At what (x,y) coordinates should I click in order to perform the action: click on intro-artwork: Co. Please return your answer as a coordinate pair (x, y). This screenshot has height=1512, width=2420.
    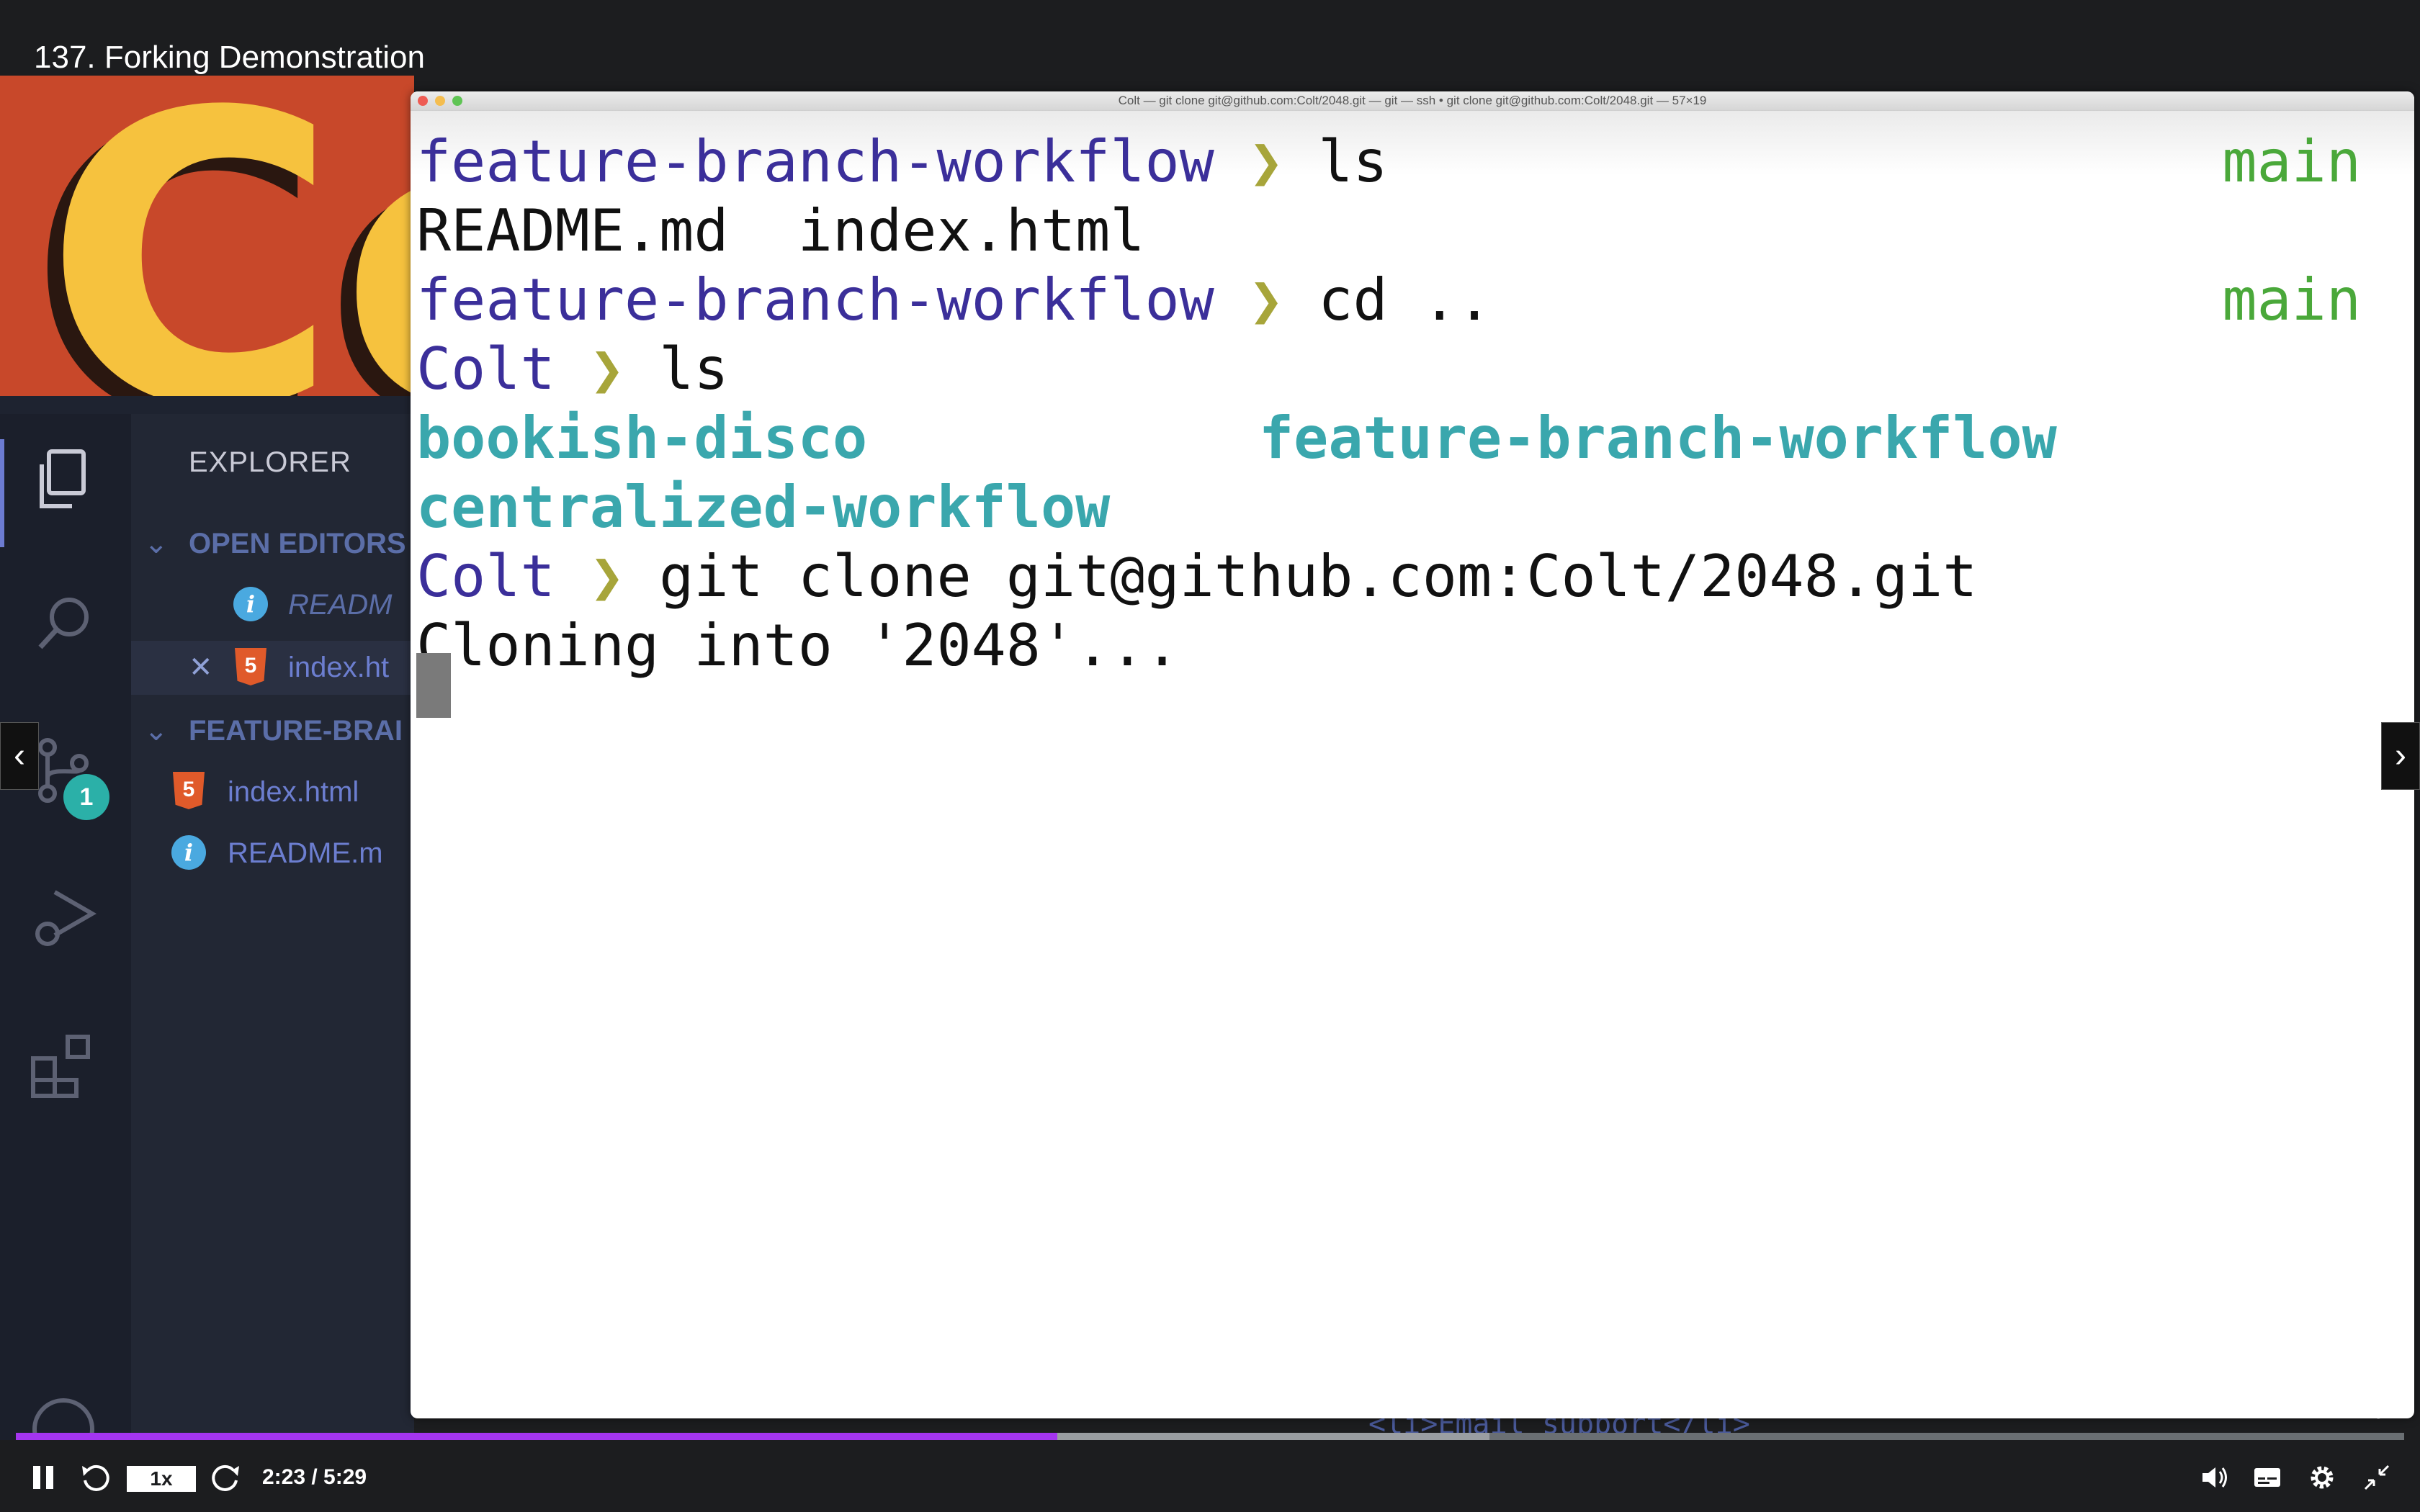
    Looking at the image, I should click on (207, 236).